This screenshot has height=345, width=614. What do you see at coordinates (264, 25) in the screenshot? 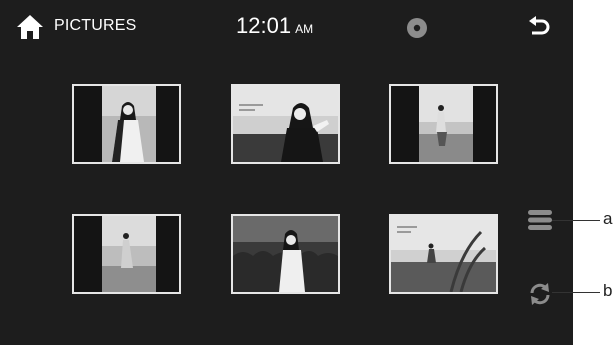
I see `clock-time: 12:01` at bounding box center [264, 25].